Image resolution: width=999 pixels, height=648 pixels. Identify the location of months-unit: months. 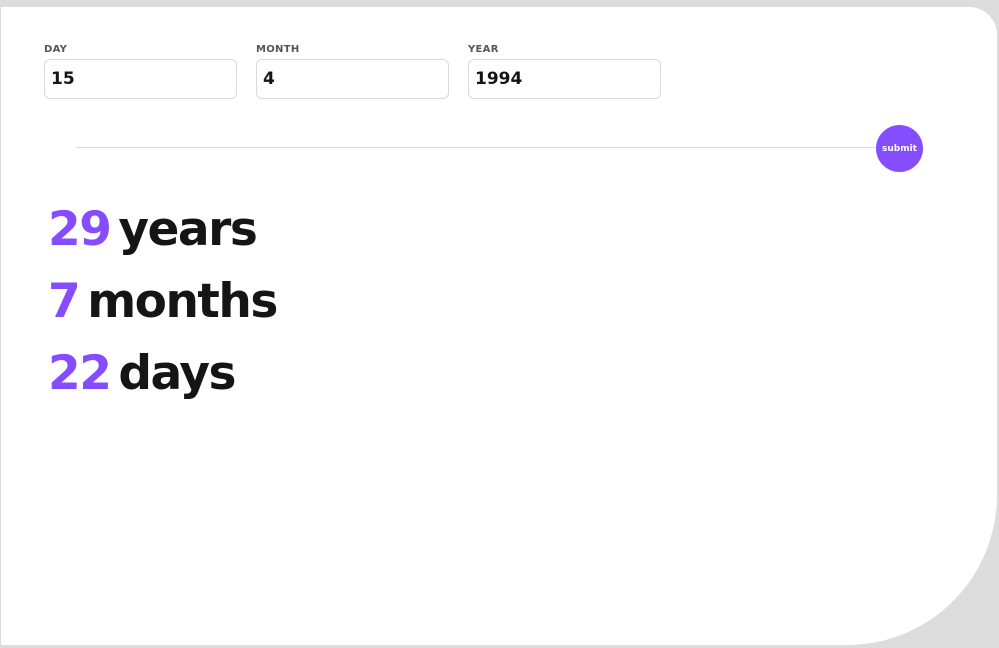
(182, 301).